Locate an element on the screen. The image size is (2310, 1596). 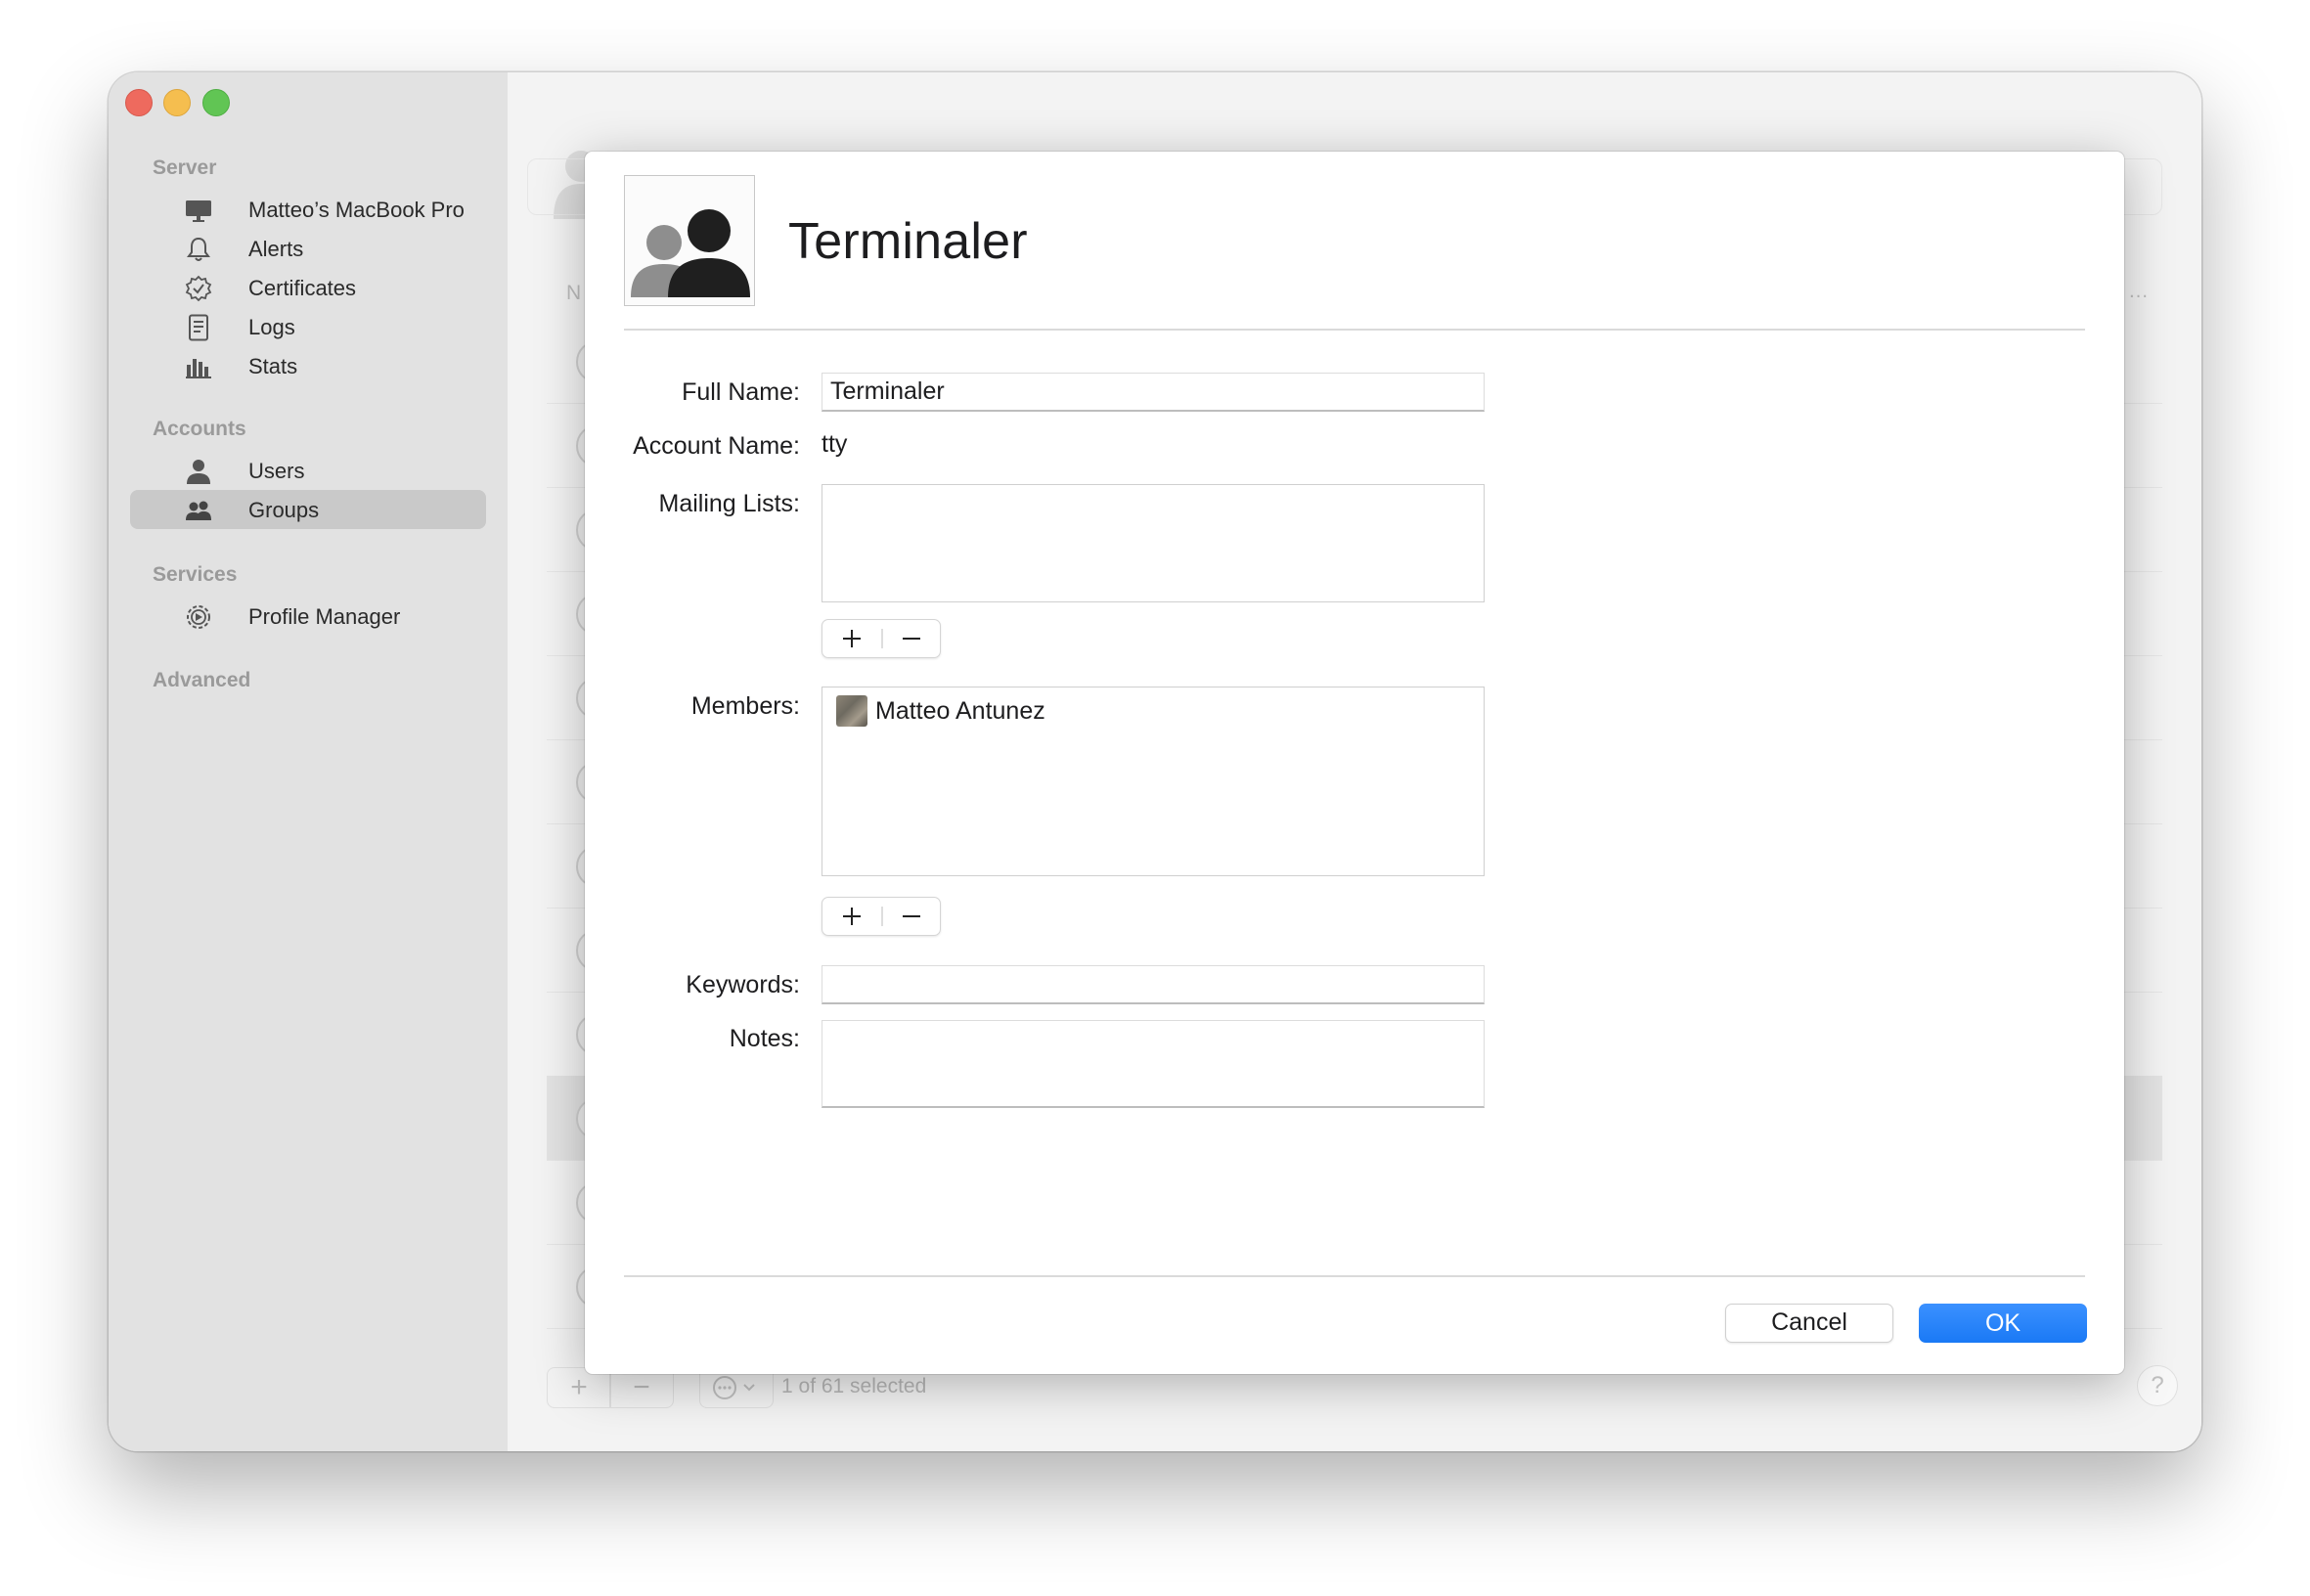
sidebar-item-alerts: Alerts is located at coordinates (308, 248).